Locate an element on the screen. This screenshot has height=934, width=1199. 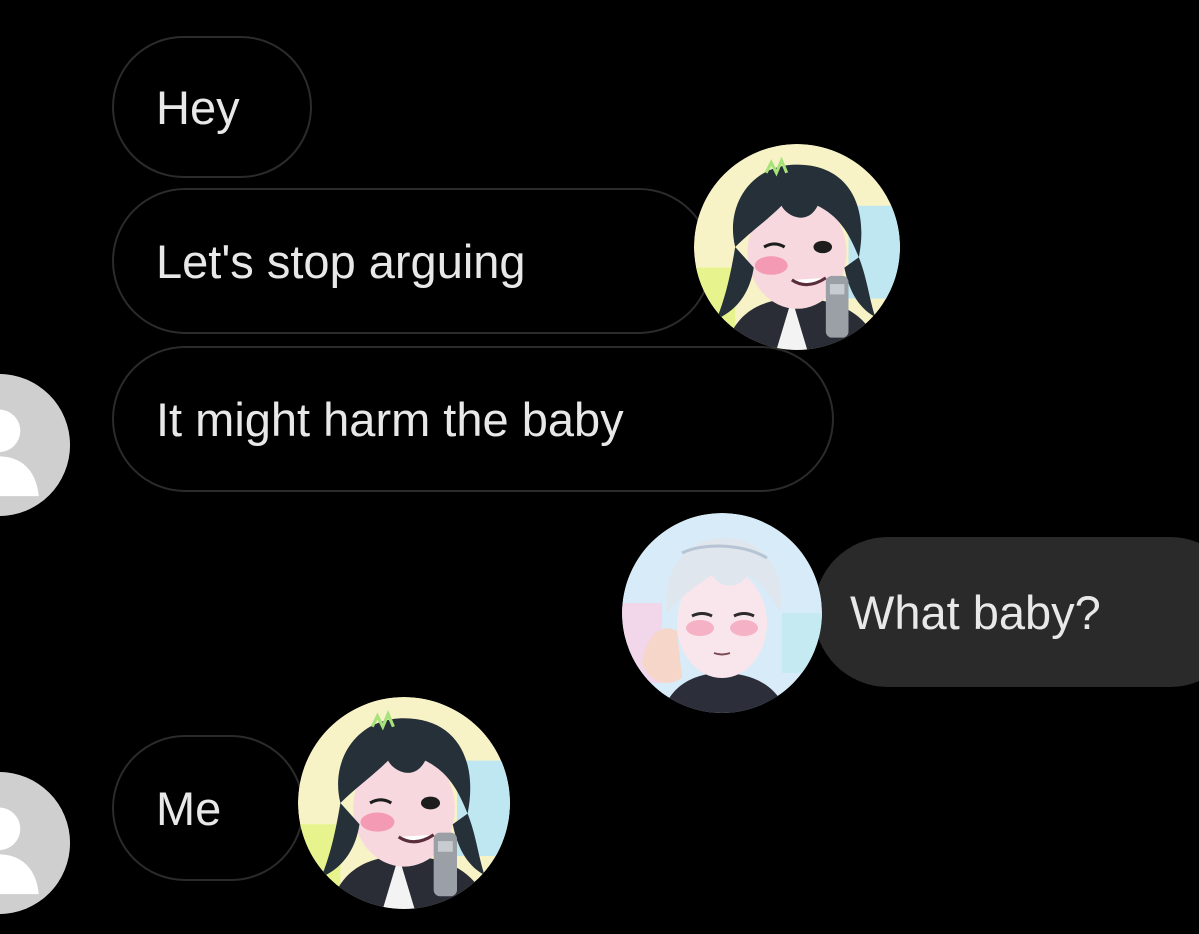
message-bubble-what-baby: What baby? is located at coordinates (1006, 612).